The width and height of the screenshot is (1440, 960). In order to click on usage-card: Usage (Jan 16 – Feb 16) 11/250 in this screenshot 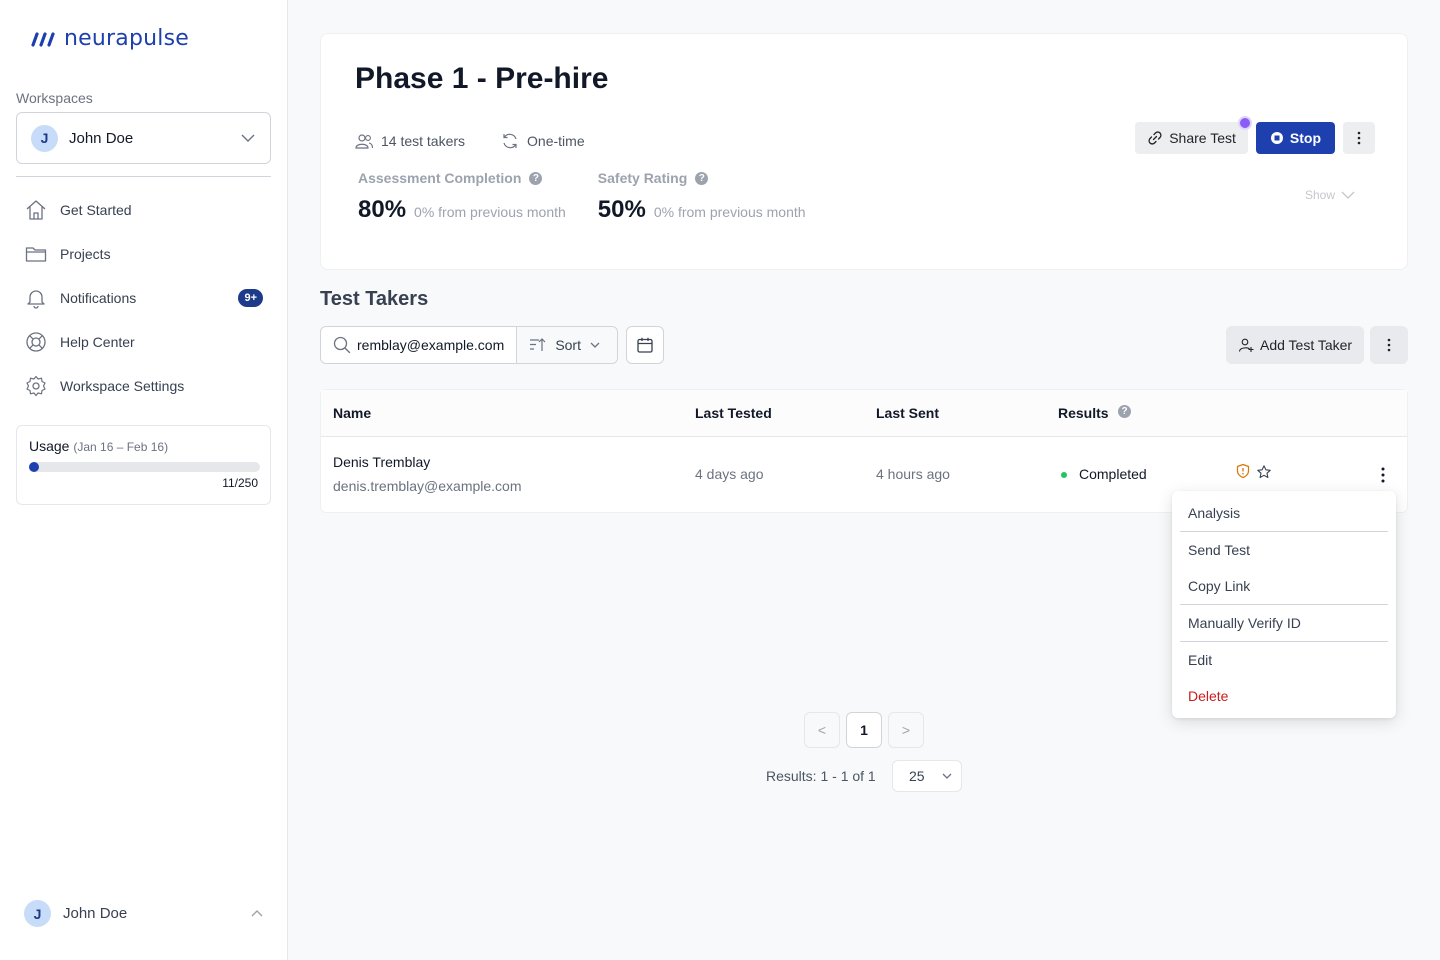, I will do `click(143, 465)`.